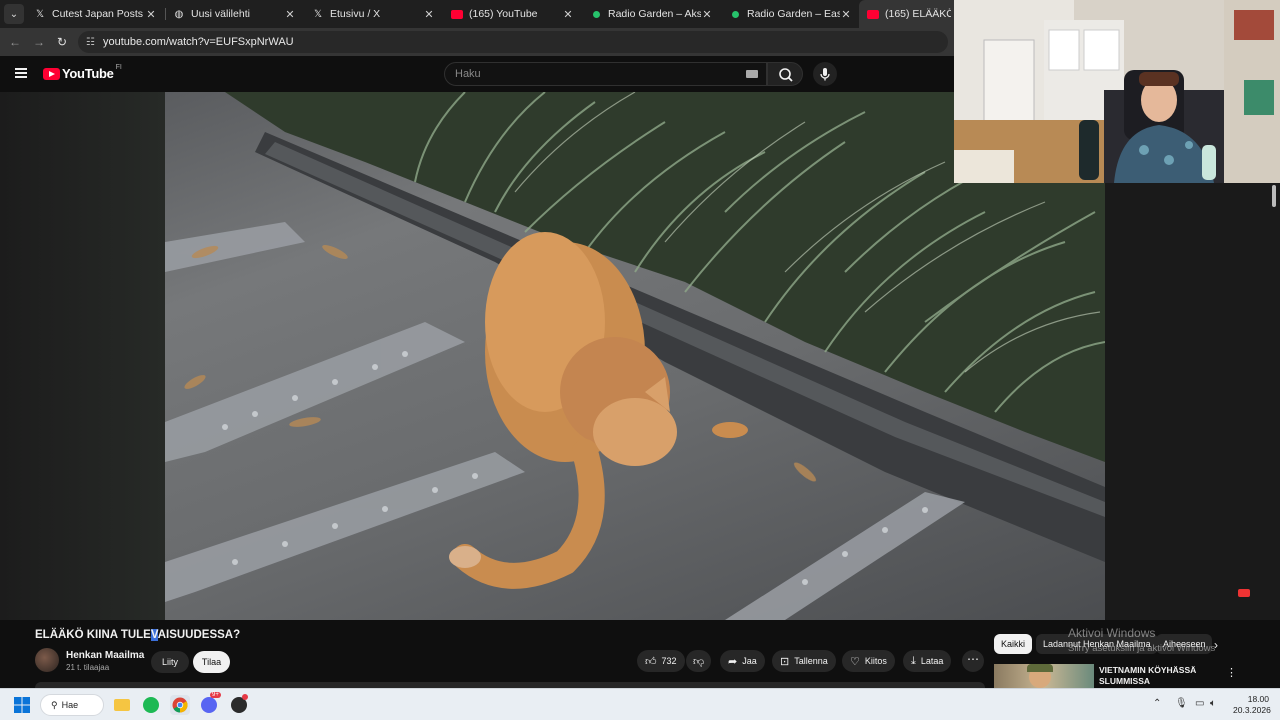 This screenshot has height=720, width=1280. I want to click on download-button: ⤓ Lataa, so click(927, 661).